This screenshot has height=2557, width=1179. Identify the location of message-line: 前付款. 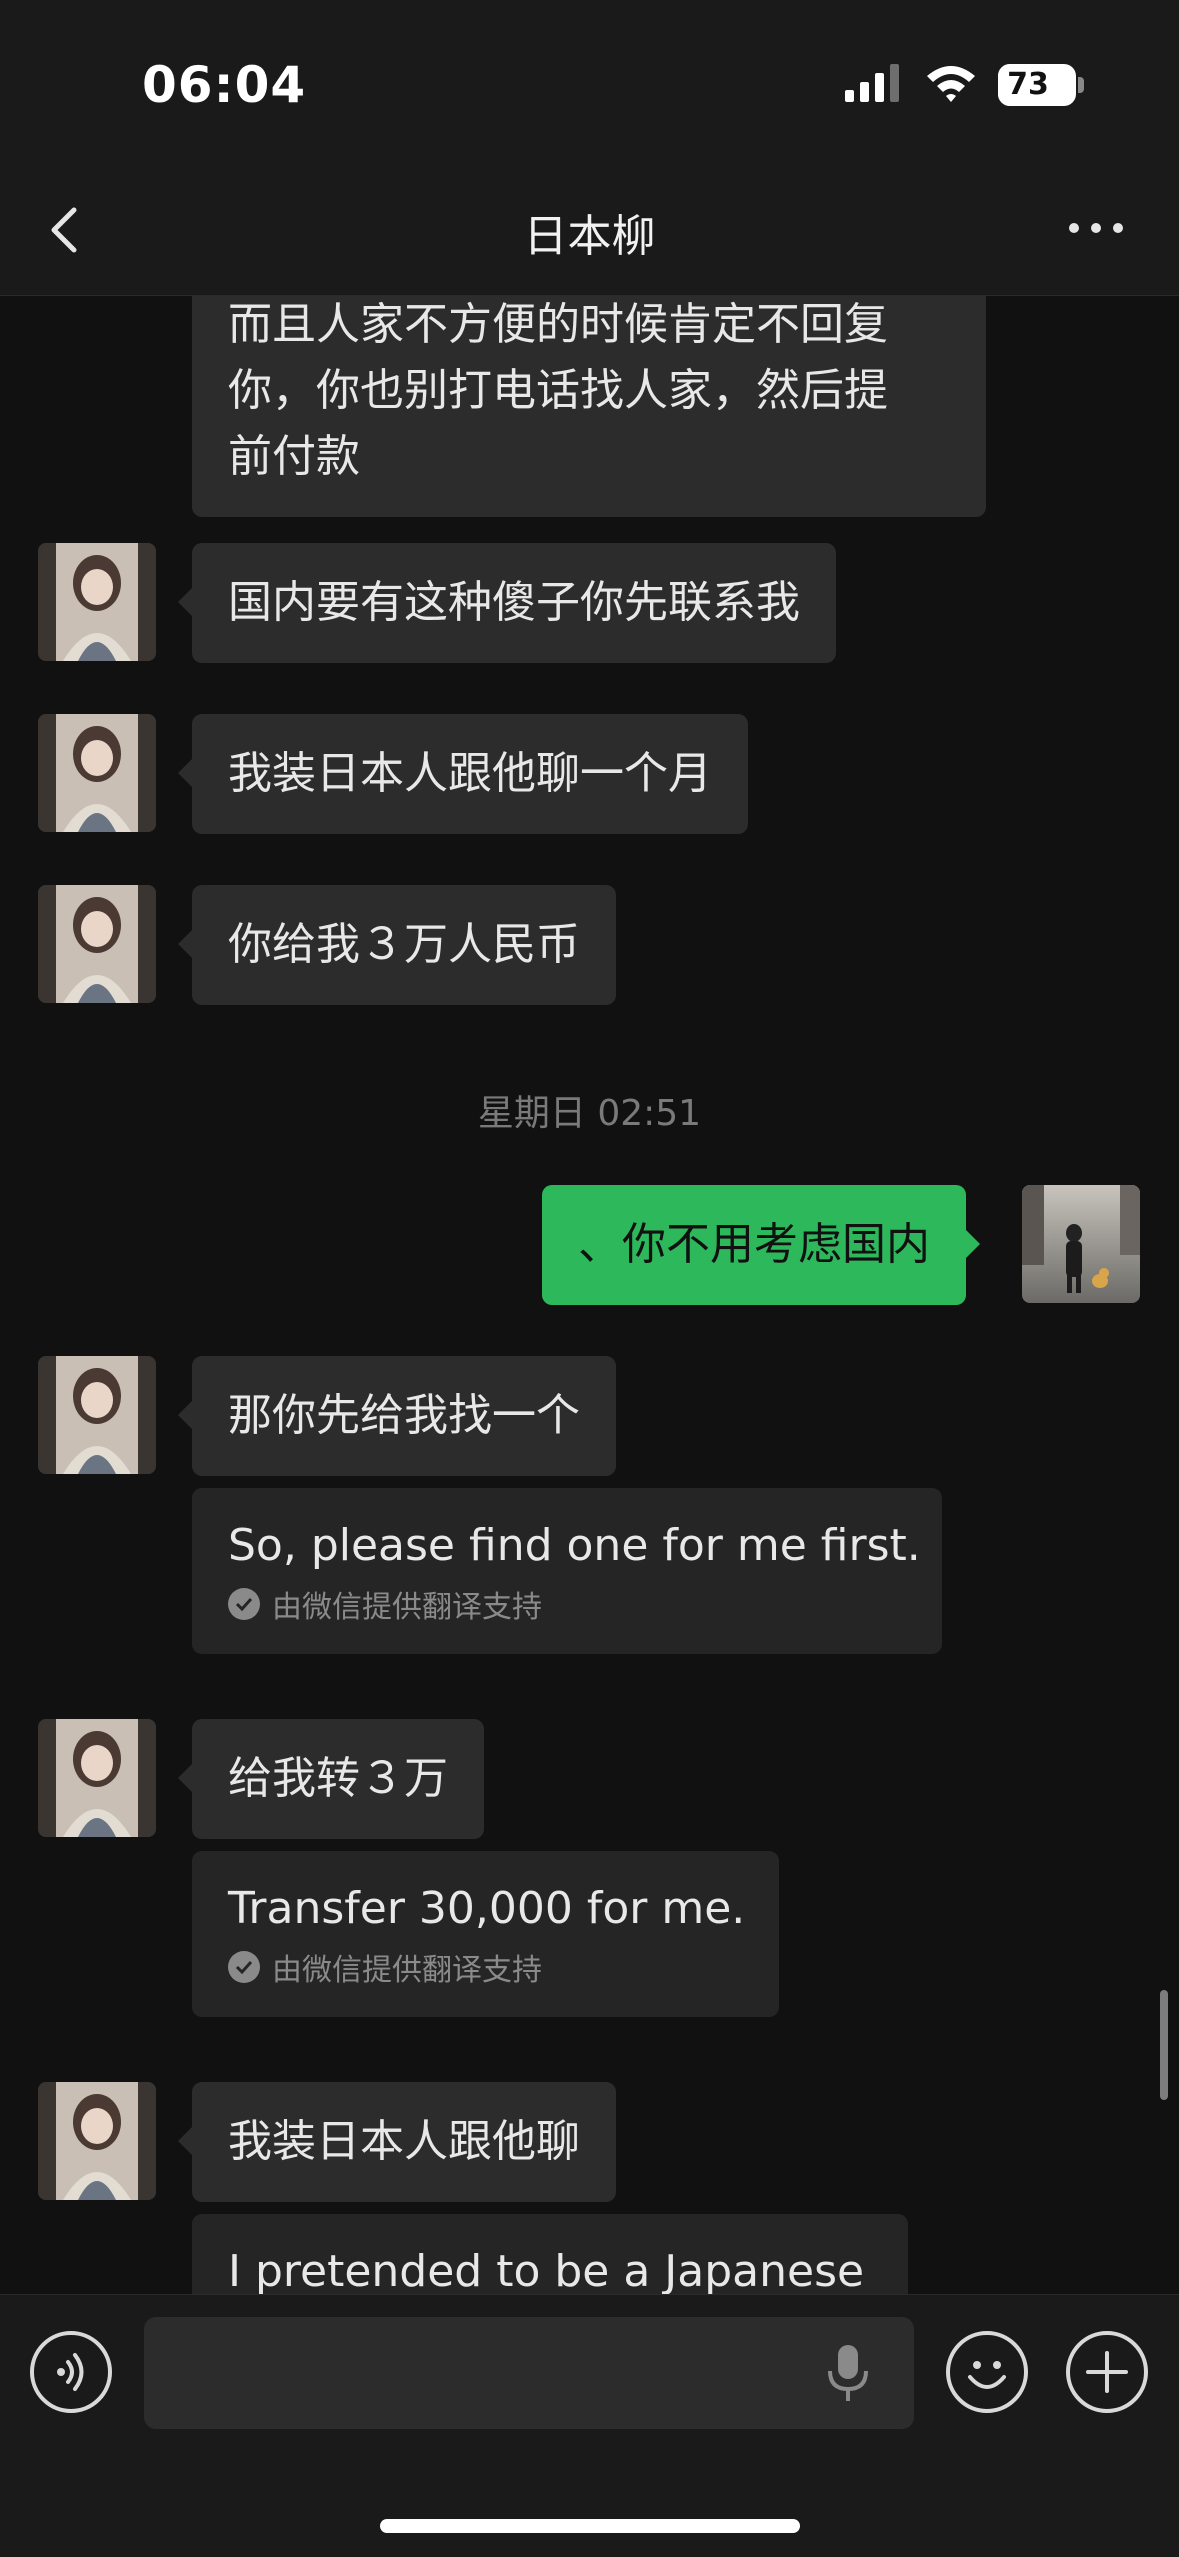
(294, 456).